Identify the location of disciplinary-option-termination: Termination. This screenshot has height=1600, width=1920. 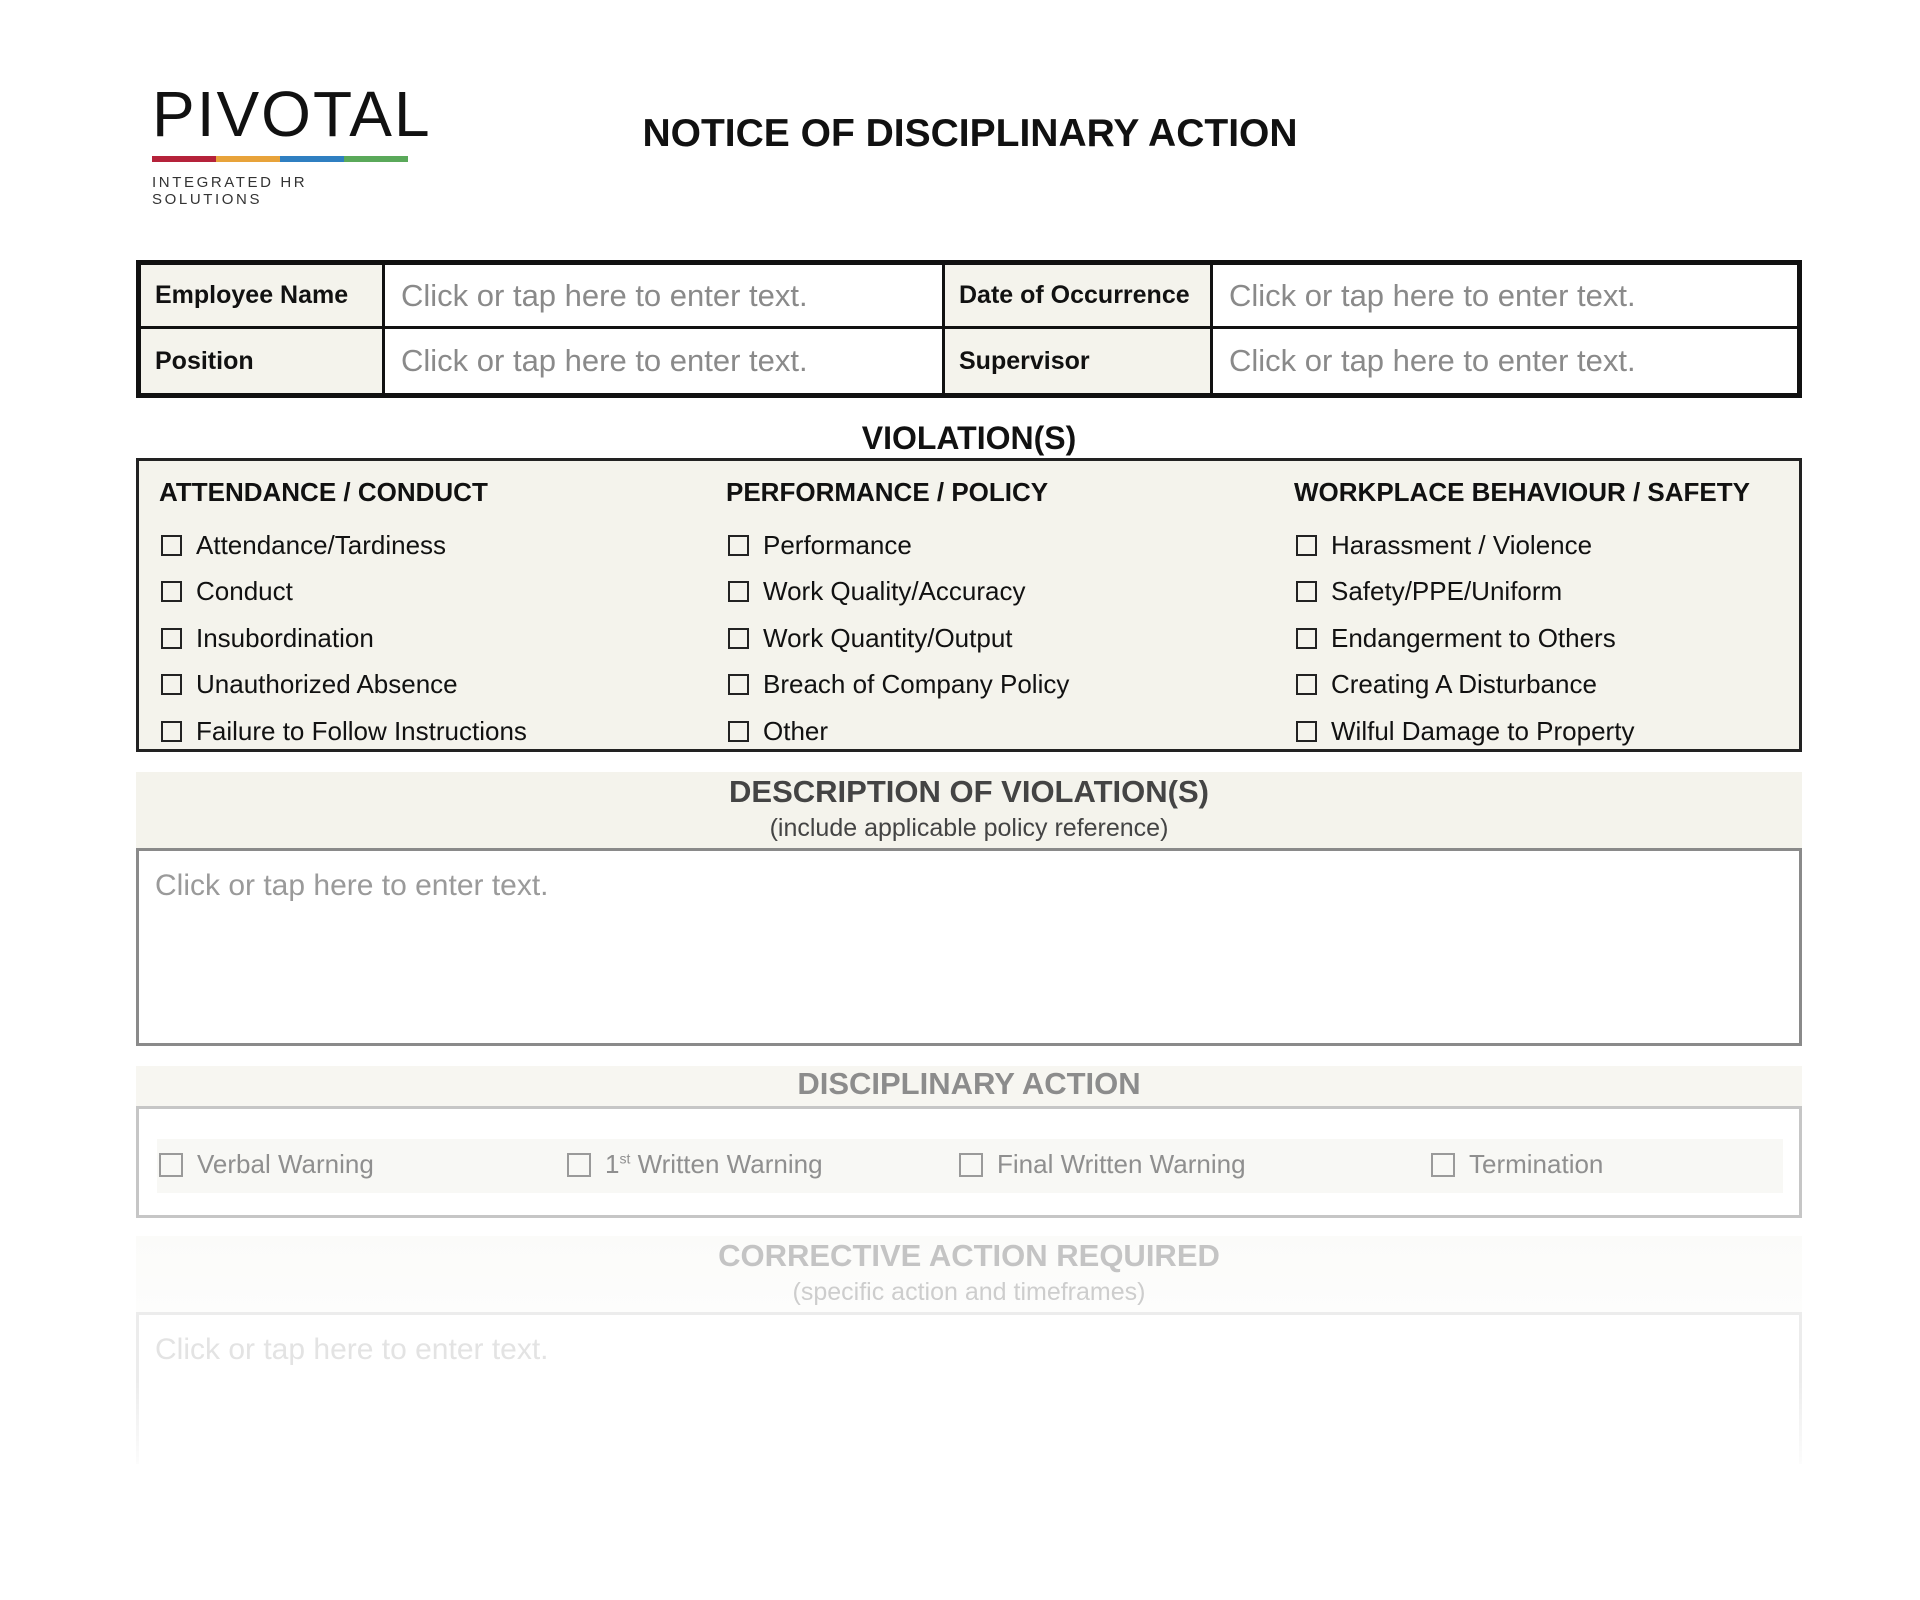
(1516, 1164).